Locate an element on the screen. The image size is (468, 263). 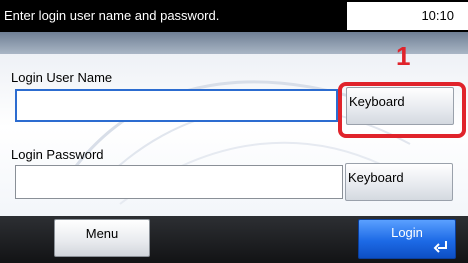
clock-time: 10:10 is located at coordinates (437, 15).